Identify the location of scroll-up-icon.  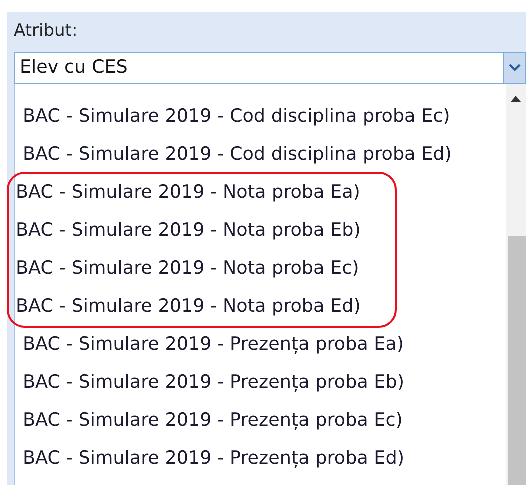
(516, 99).